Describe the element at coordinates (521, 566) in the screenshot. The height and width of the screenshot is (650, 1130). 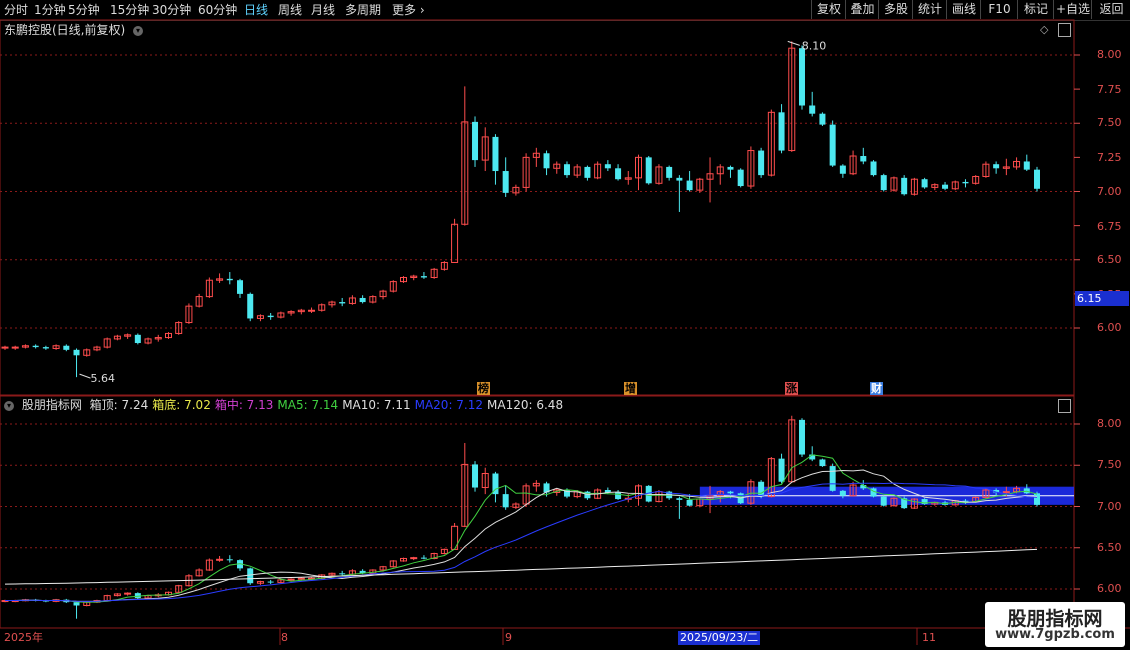
I see `ma120-line` at that location.